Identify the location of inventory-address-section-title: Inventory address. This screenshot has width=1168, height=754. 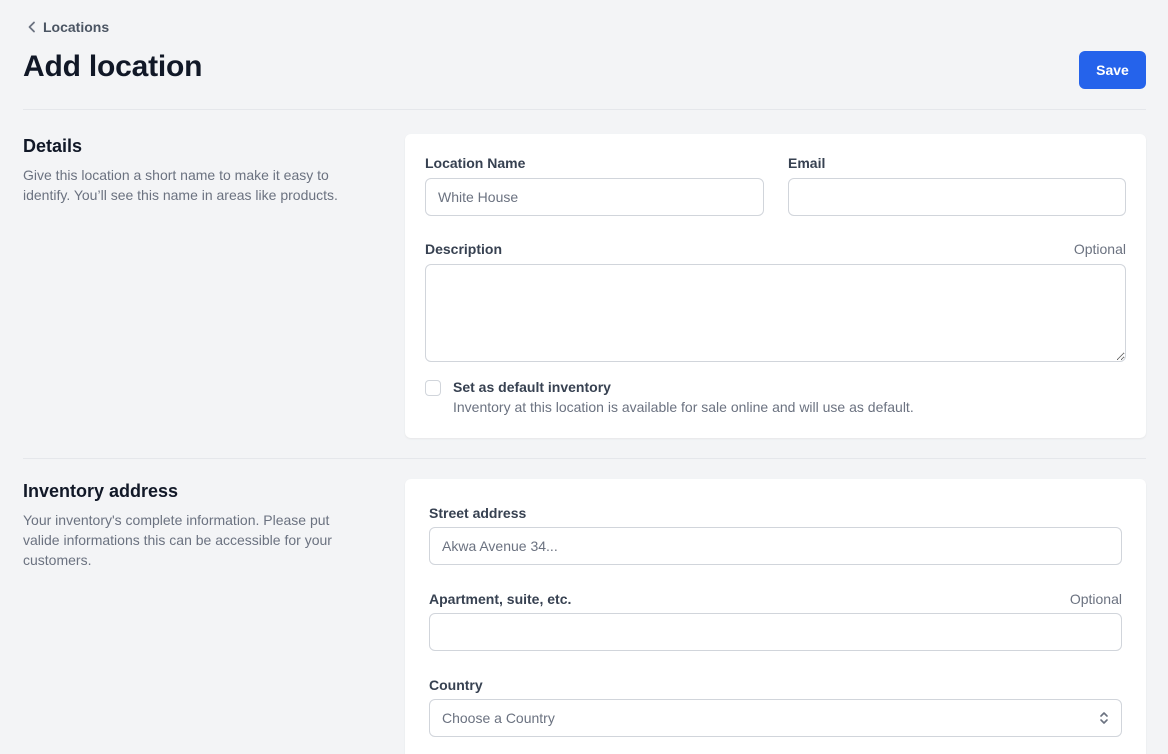
(101, 491).